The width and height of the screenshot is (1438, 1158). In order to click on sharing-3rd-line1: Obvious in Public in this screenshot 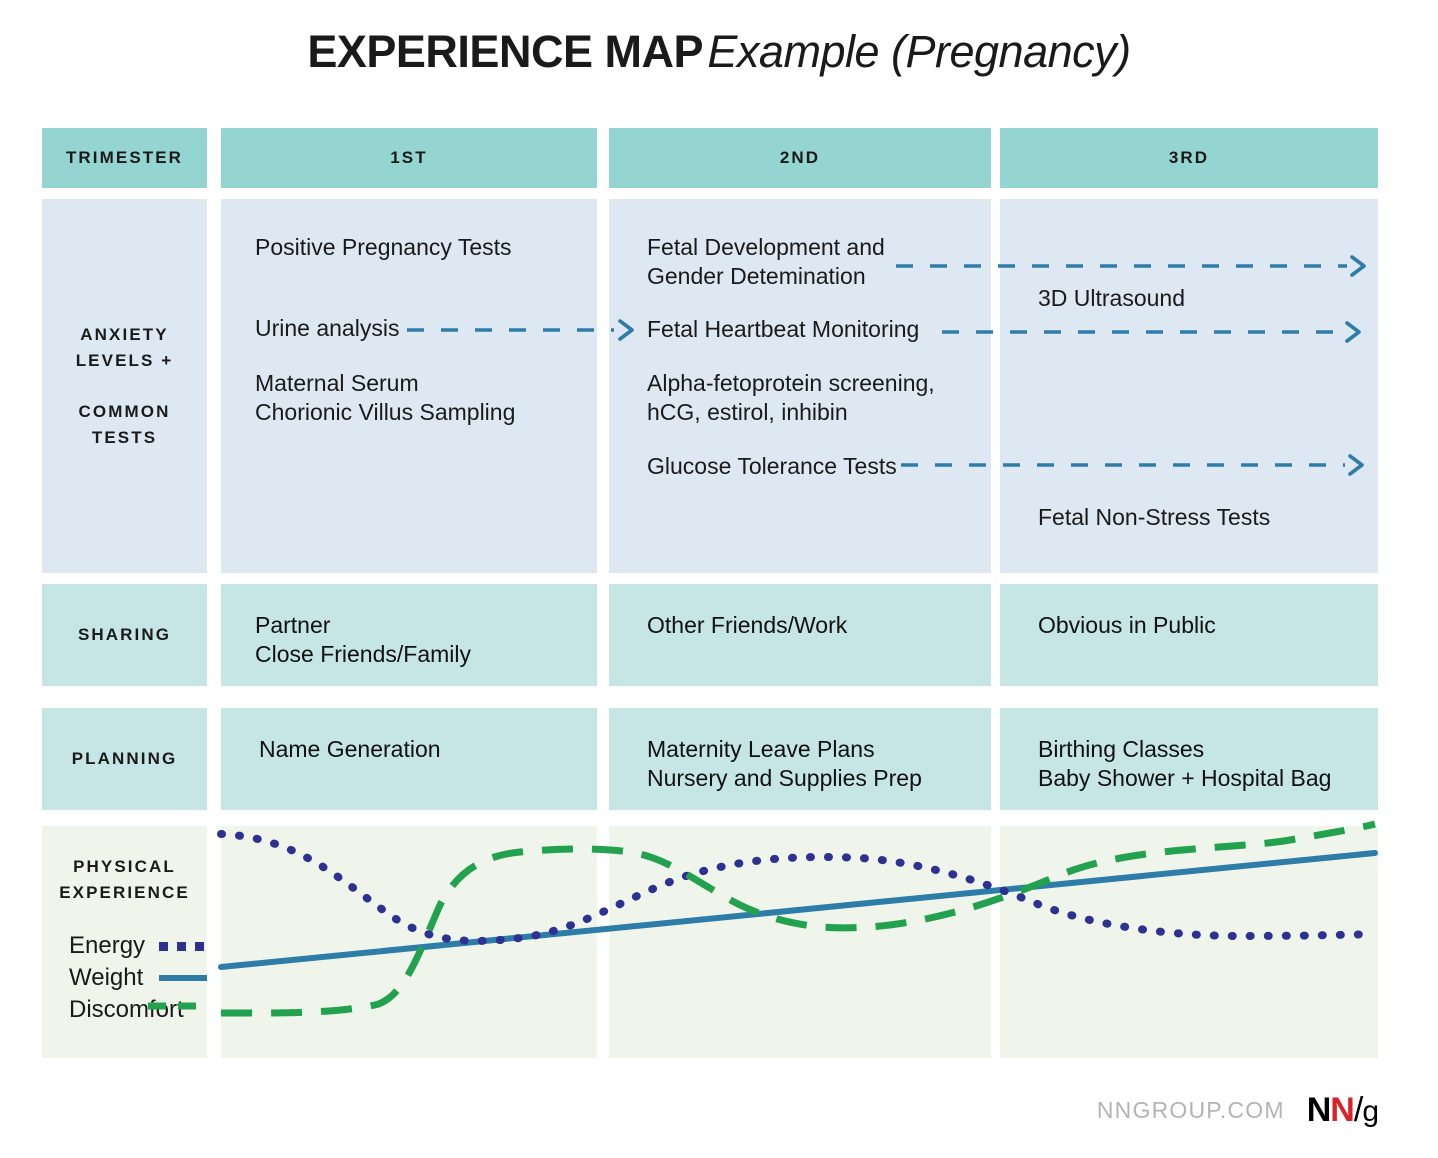, I will do `click(1127, 625)`.